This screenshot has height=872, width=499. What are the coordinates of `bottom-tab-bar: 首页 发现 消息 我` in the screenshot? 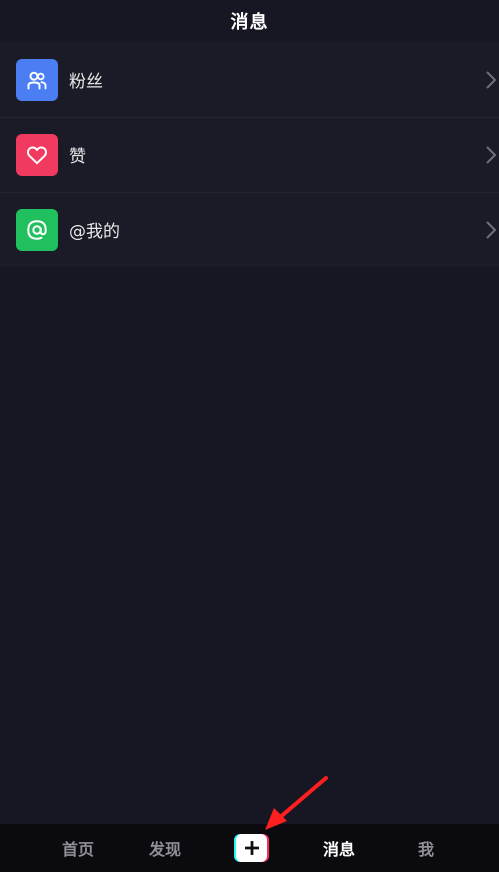 It's located at (249, 848).